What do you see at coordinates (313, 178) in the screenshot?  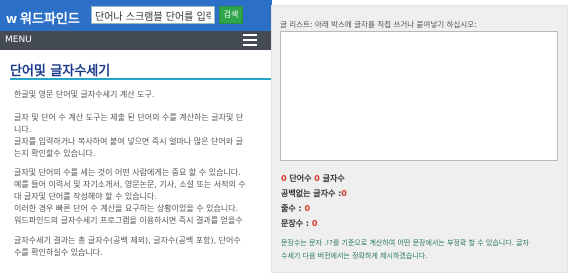 I see `word-char-count: 0 단어수 0 글자수` at bounding box center [313, 178].